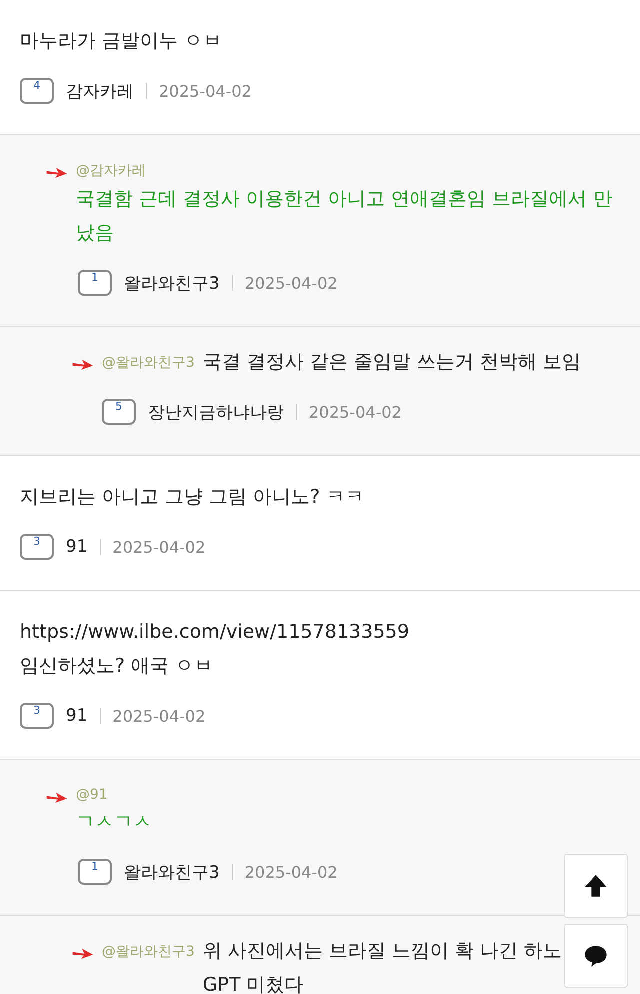 Image resolution: width=640 pixels, height=994 pixels. Describe the element at coordinates (382, 966) in the screenshot. I see `comment-text: 위 사진에서는 브라질 느낌이 확 나긴 하노 GPT 미쳤다` at that location.